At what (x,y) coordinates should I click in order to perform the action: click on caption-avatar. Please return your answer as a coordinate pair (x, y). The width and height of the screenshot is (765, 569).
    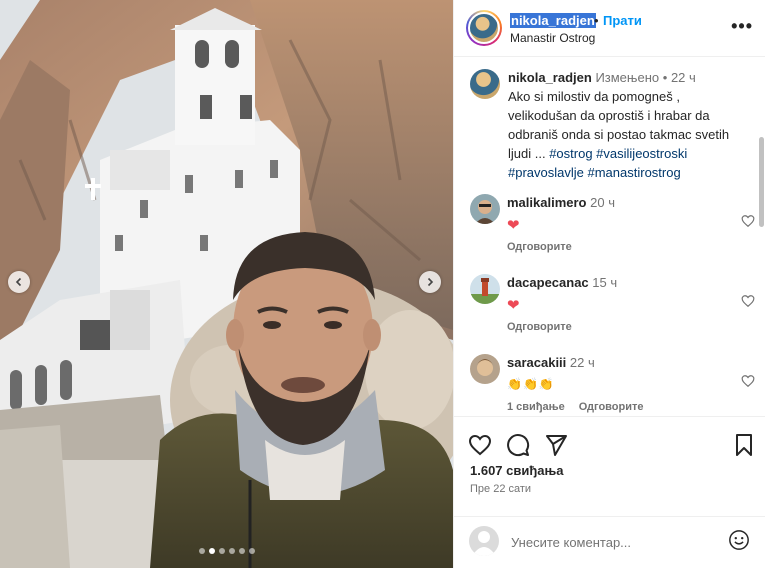
    Looking at the image, I should click on (485, 84).